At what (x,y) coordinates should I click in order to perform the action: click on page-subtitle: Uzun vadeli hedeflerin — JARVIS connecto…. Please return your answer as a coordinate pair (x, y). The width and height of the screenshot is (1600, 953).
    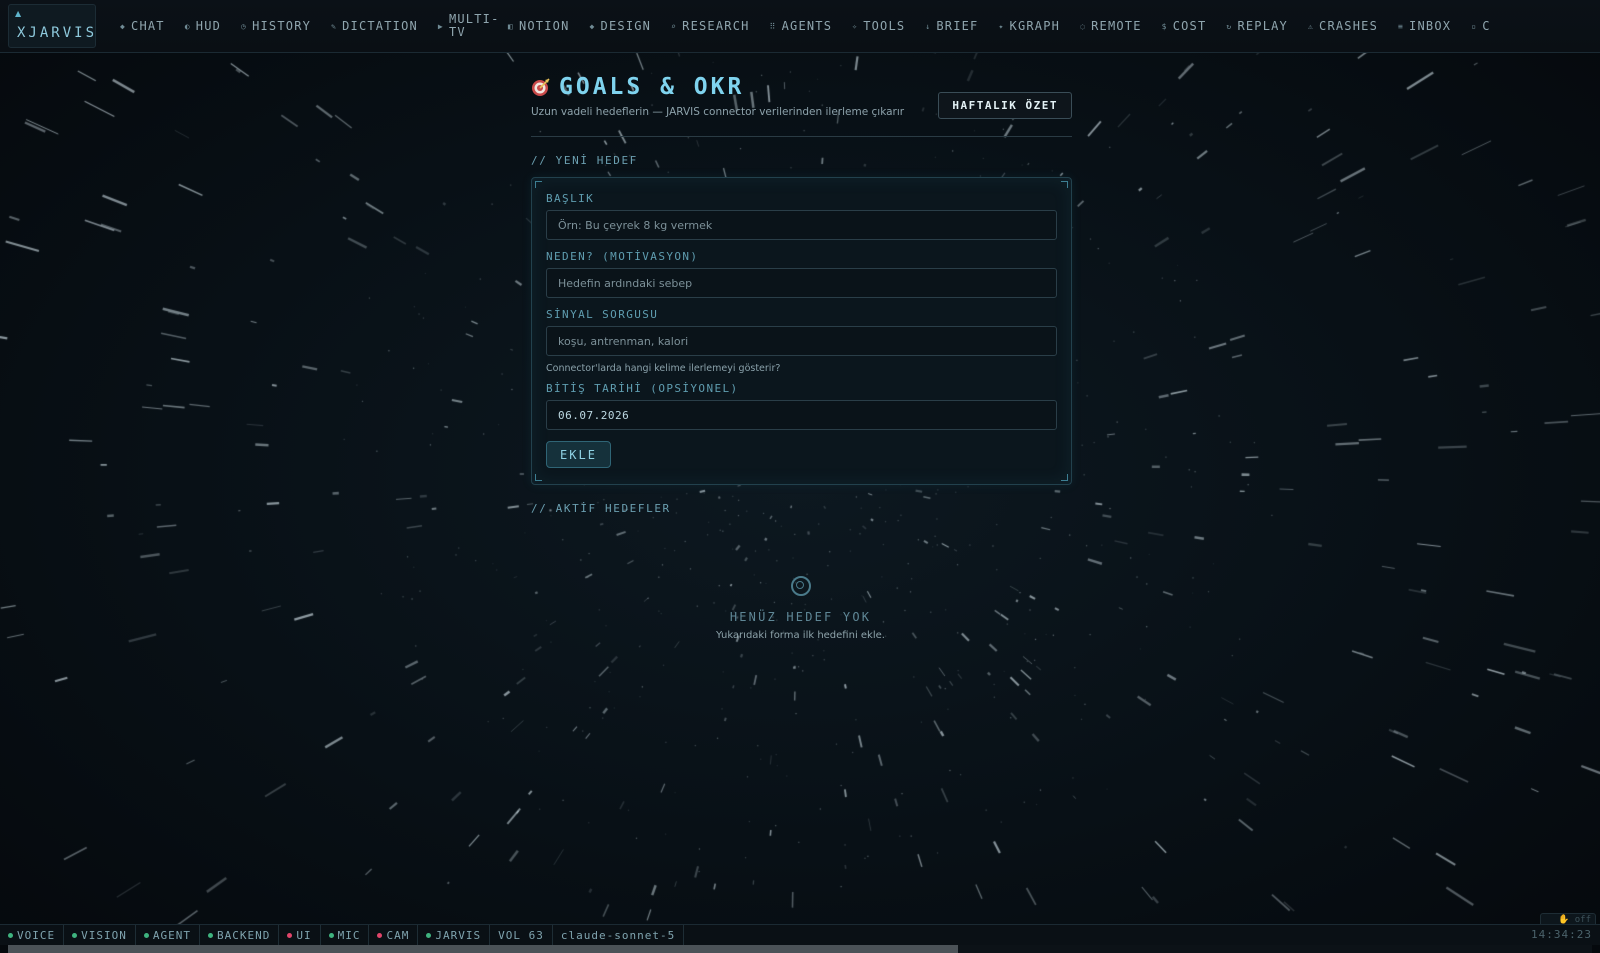
    Looking at the image, I should click on (718, 112).